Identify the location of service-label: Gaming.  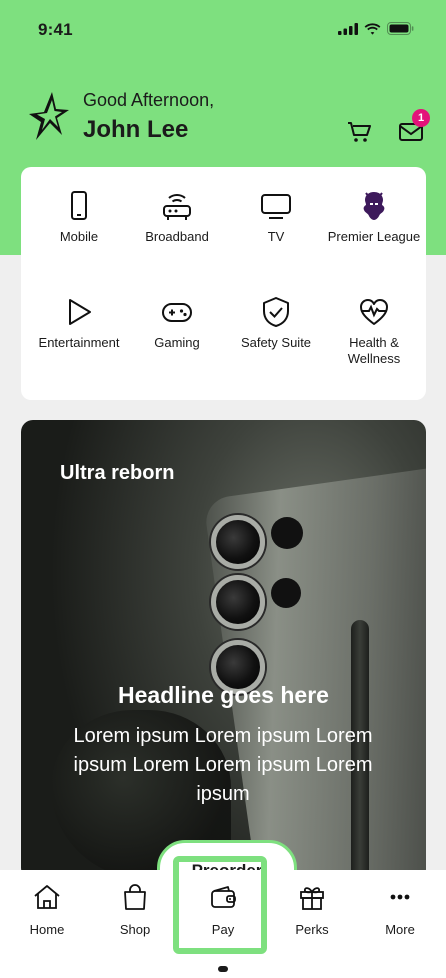
(177, 342).